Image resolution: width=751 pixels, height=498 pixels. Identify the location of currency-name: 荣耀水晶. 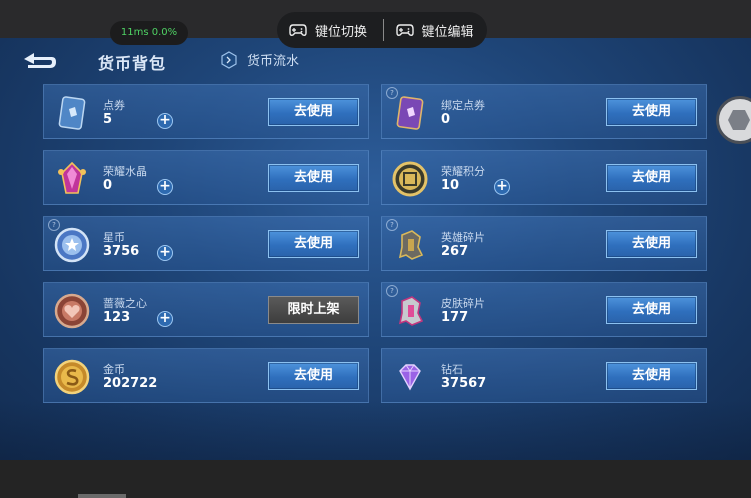
(125, 171).